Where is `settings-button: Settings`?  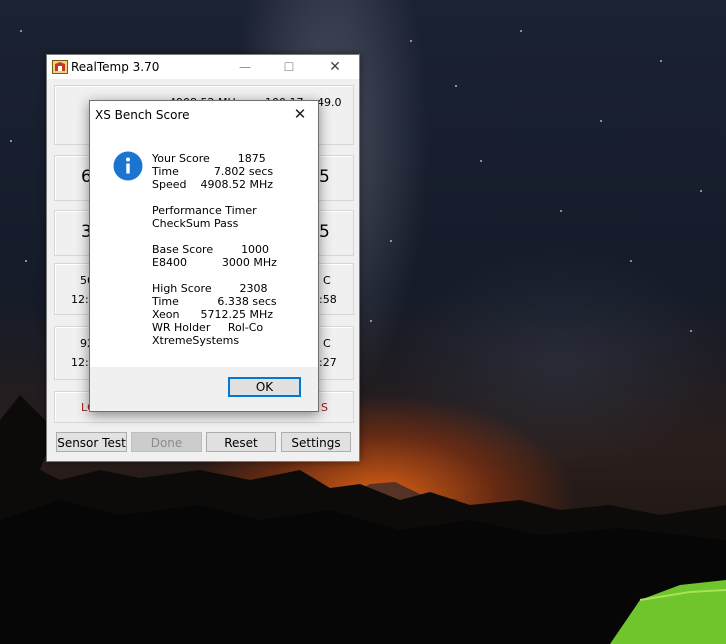 settings-button: Settings is located at coordinates (316, 442).